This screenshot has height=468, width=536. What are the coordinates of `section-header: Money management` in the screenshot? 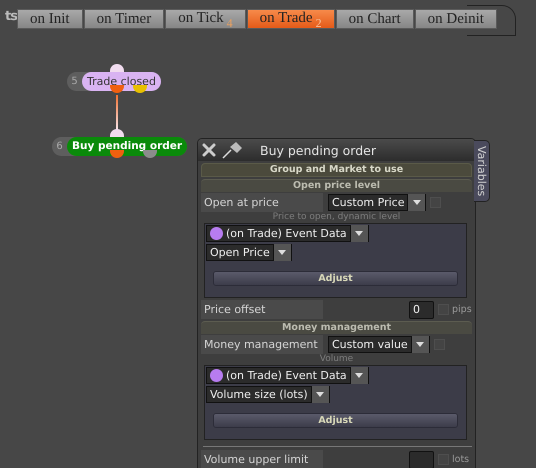 It's located at (336, 327).